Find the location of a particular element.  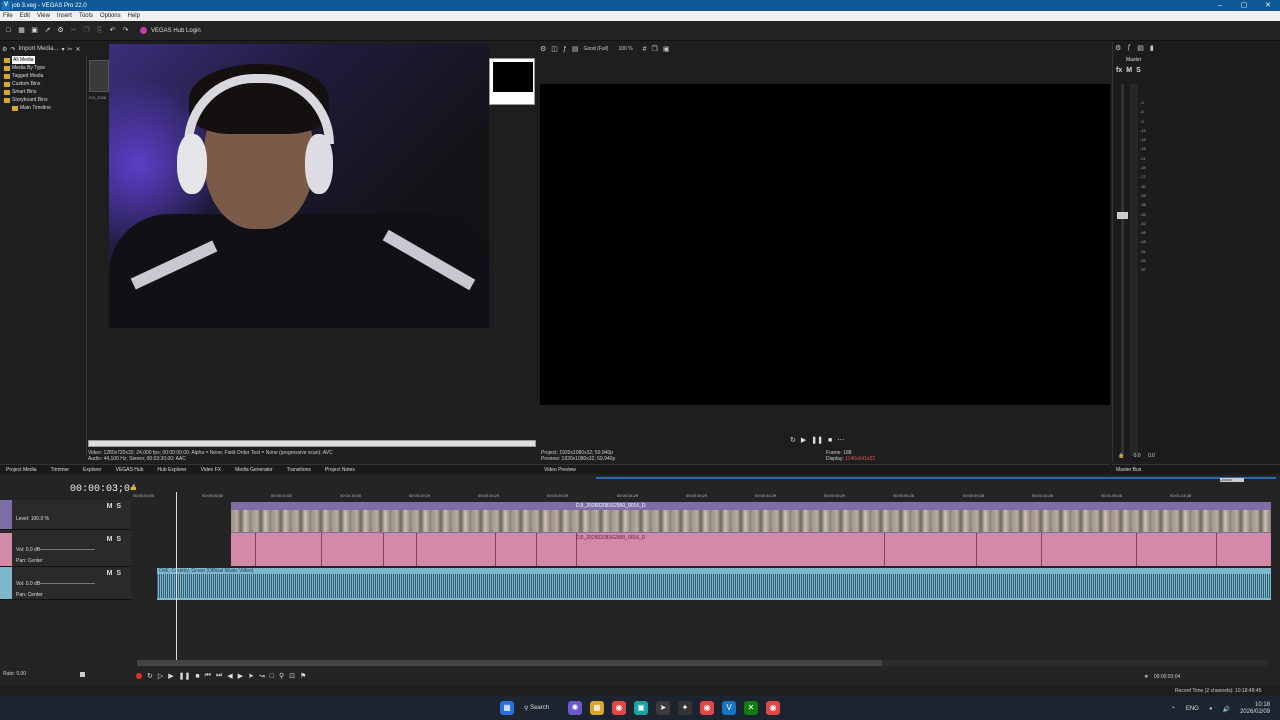

play-button: ▶ is located at coordinates (170, 676).